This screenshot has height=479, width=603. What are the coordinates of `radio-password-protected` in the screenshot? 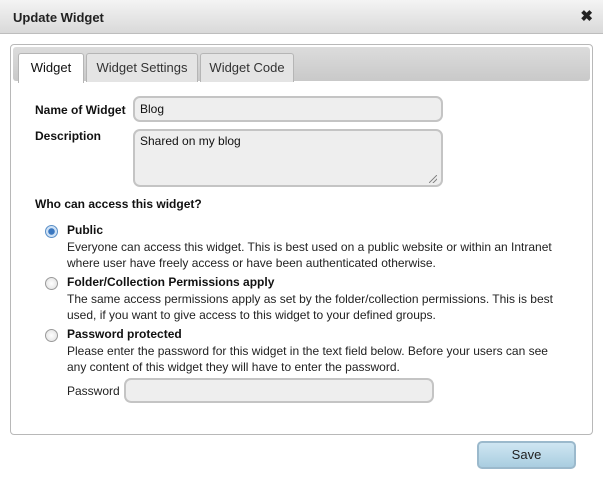 It's located at (51, 335).